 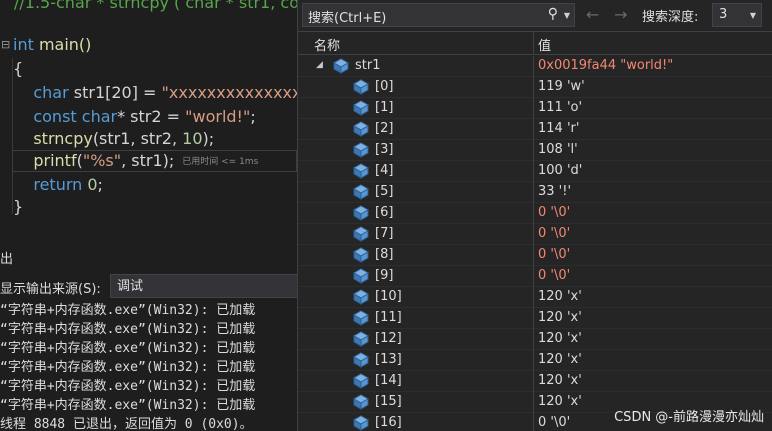 What do you see at coordinates (535, 339) in the screenshot?
I see `watch-row: [12] 120 'x'` at bounding box center [535, 339].